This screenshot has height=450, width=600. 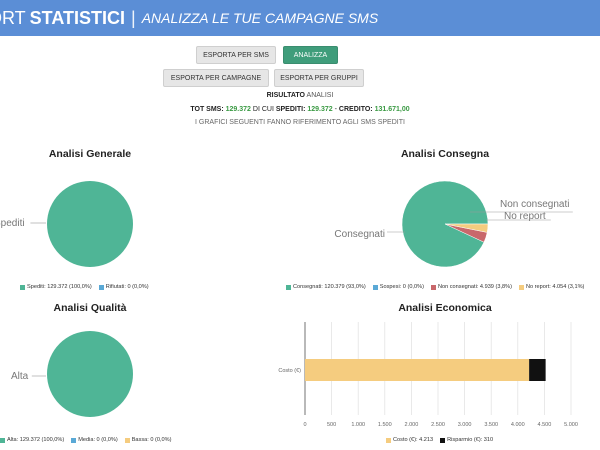 I want to click on legend-text: Rifiutati: 0 (0,0%), so click(x=127, y=287).